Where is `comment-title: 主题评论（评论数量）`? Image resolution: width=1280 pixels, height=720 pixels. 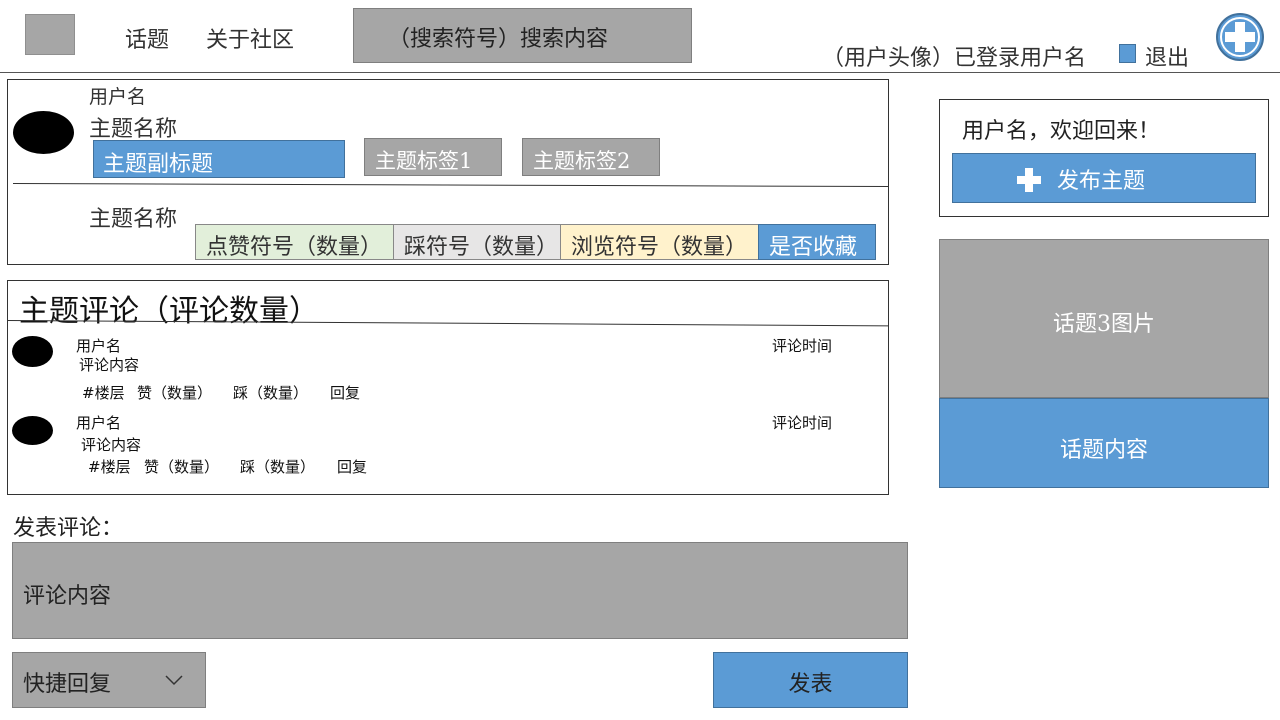
comment-title: 主题评论（评论数量） is located at coordinates (169, 311).